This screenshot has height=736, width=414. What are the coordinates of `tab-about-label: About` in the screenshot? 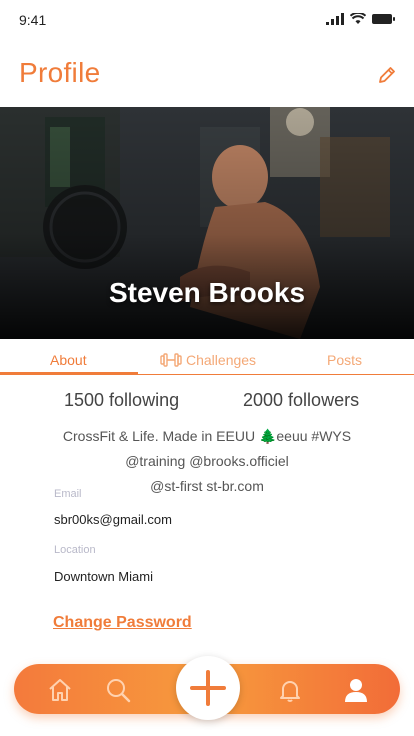 It's located at (68, 360).